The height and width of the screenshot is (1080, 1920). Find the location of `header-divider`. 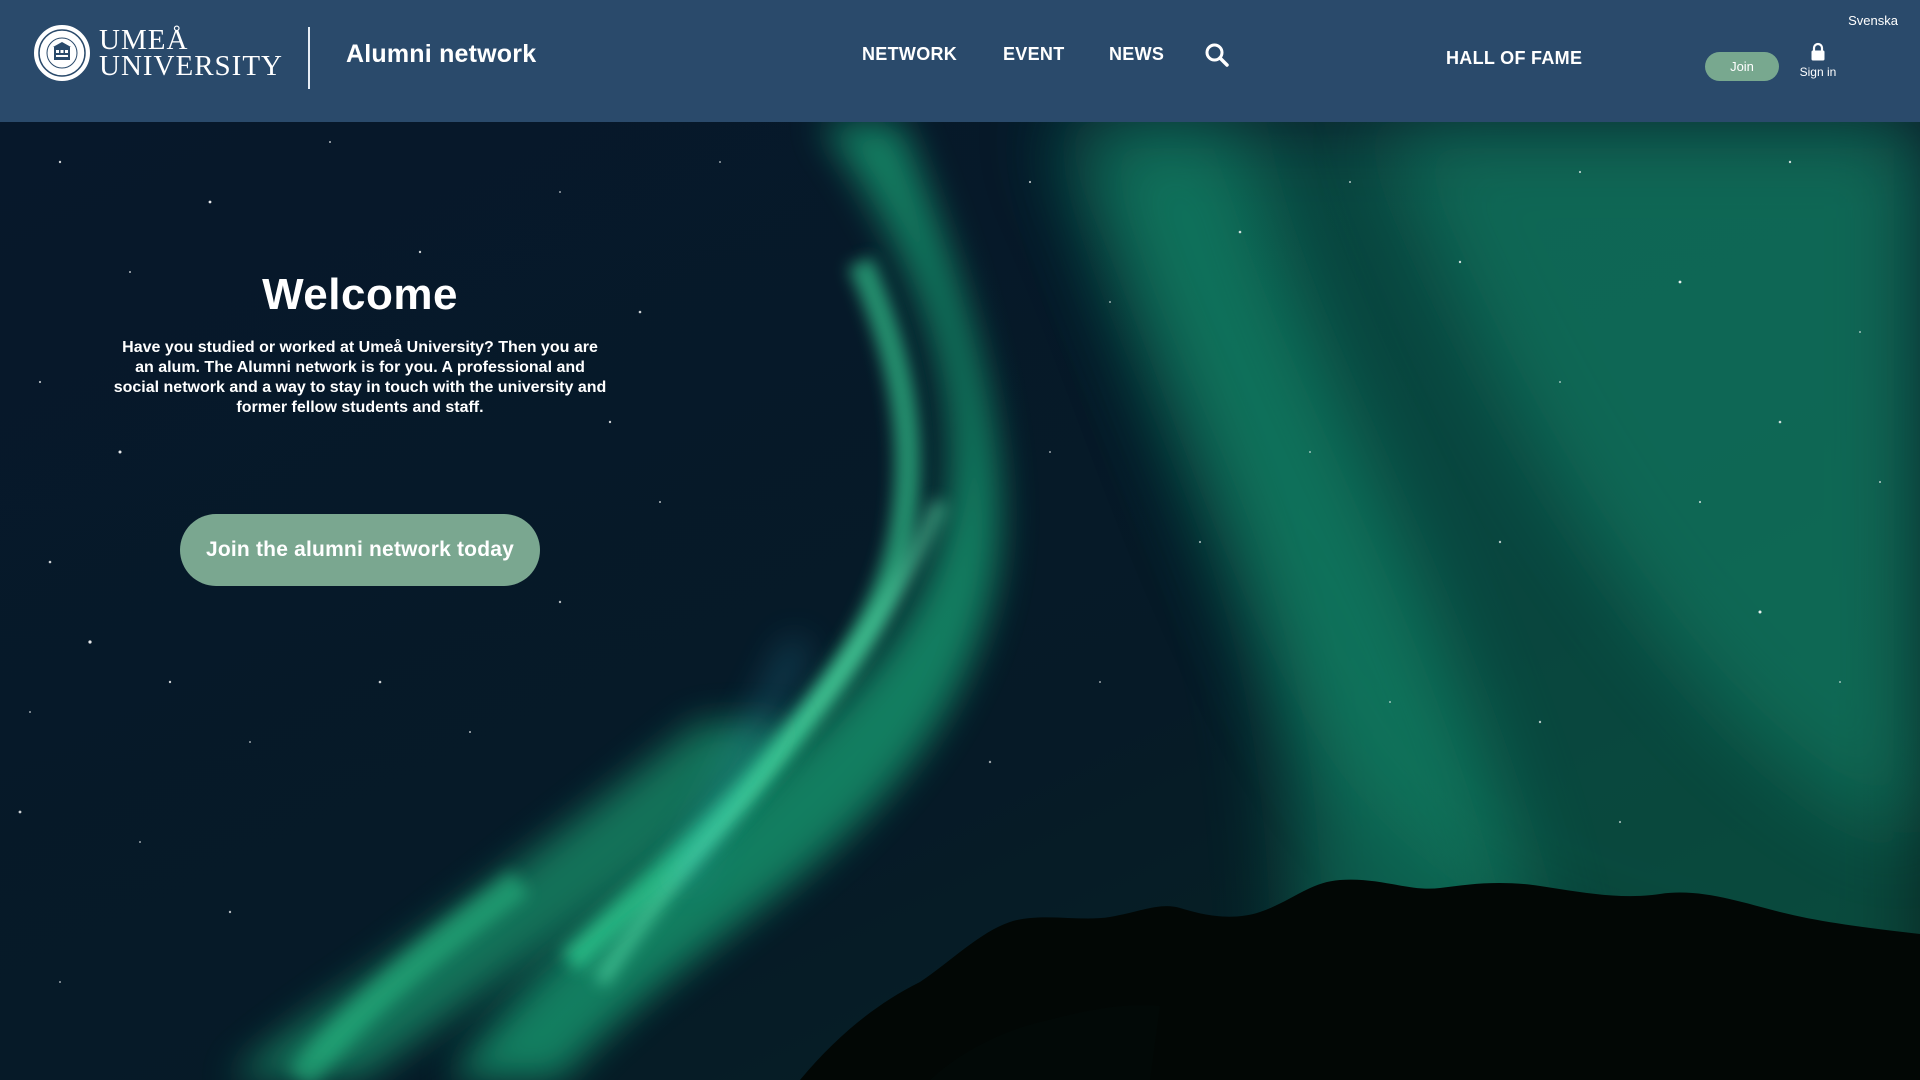

header-divider is located at coordinates (309, 58).